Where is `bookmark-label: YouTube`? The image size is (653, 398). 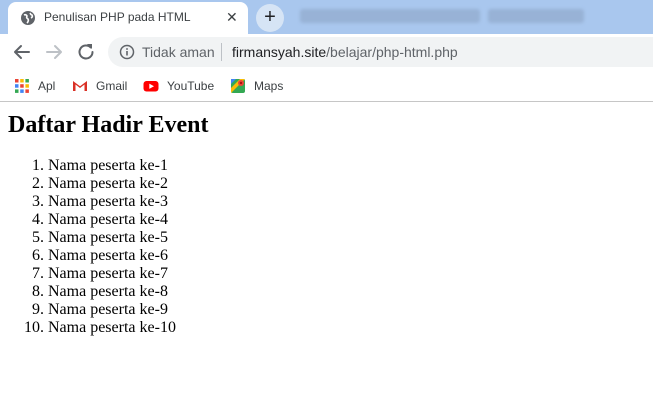
bookmark-label: YouTube is located at coordinates (191, 86).